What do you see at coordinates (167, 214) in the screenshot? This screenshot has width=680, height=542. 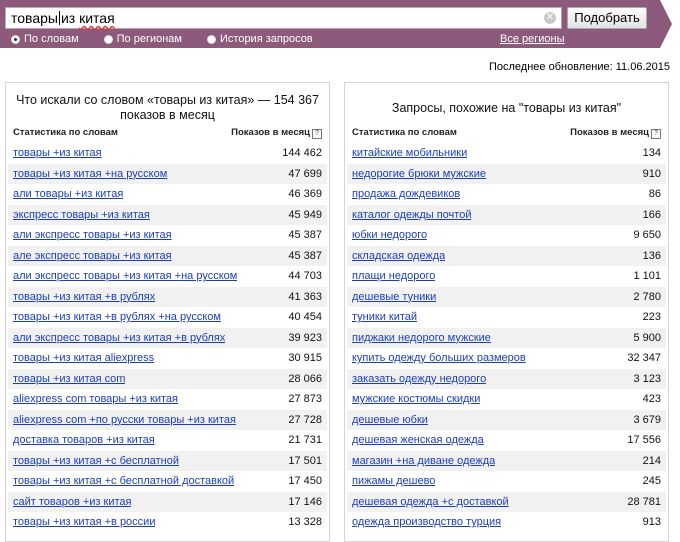 I see `table-row: экспресс товары +из китая 45 949` at bounding box center [167, 214].